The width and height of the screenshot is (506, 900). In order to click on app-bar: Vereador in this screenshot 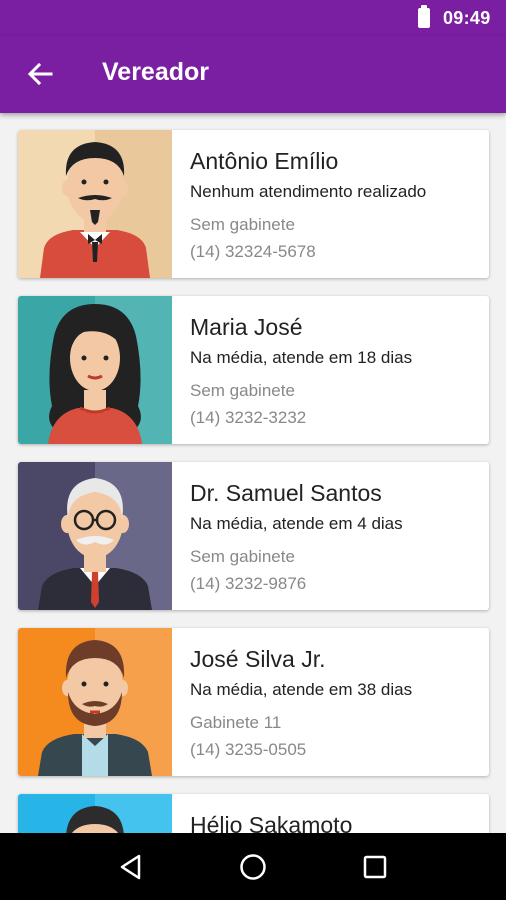, I will do `click(253, 74)`.